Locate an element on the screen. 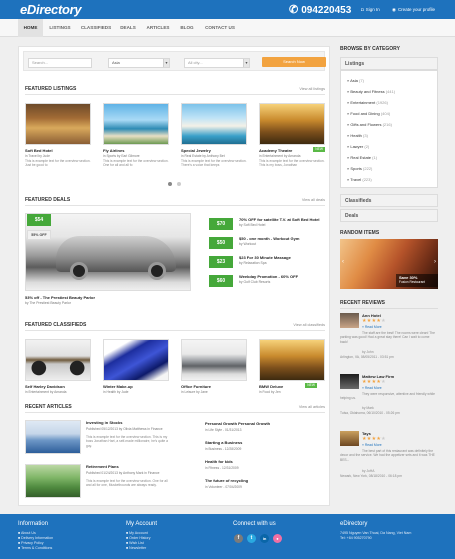 Image resolution: width=455 pixels, height=559 pixels. category-item: » Beauty and Fitness (441) is located at coordinates (371, 91).